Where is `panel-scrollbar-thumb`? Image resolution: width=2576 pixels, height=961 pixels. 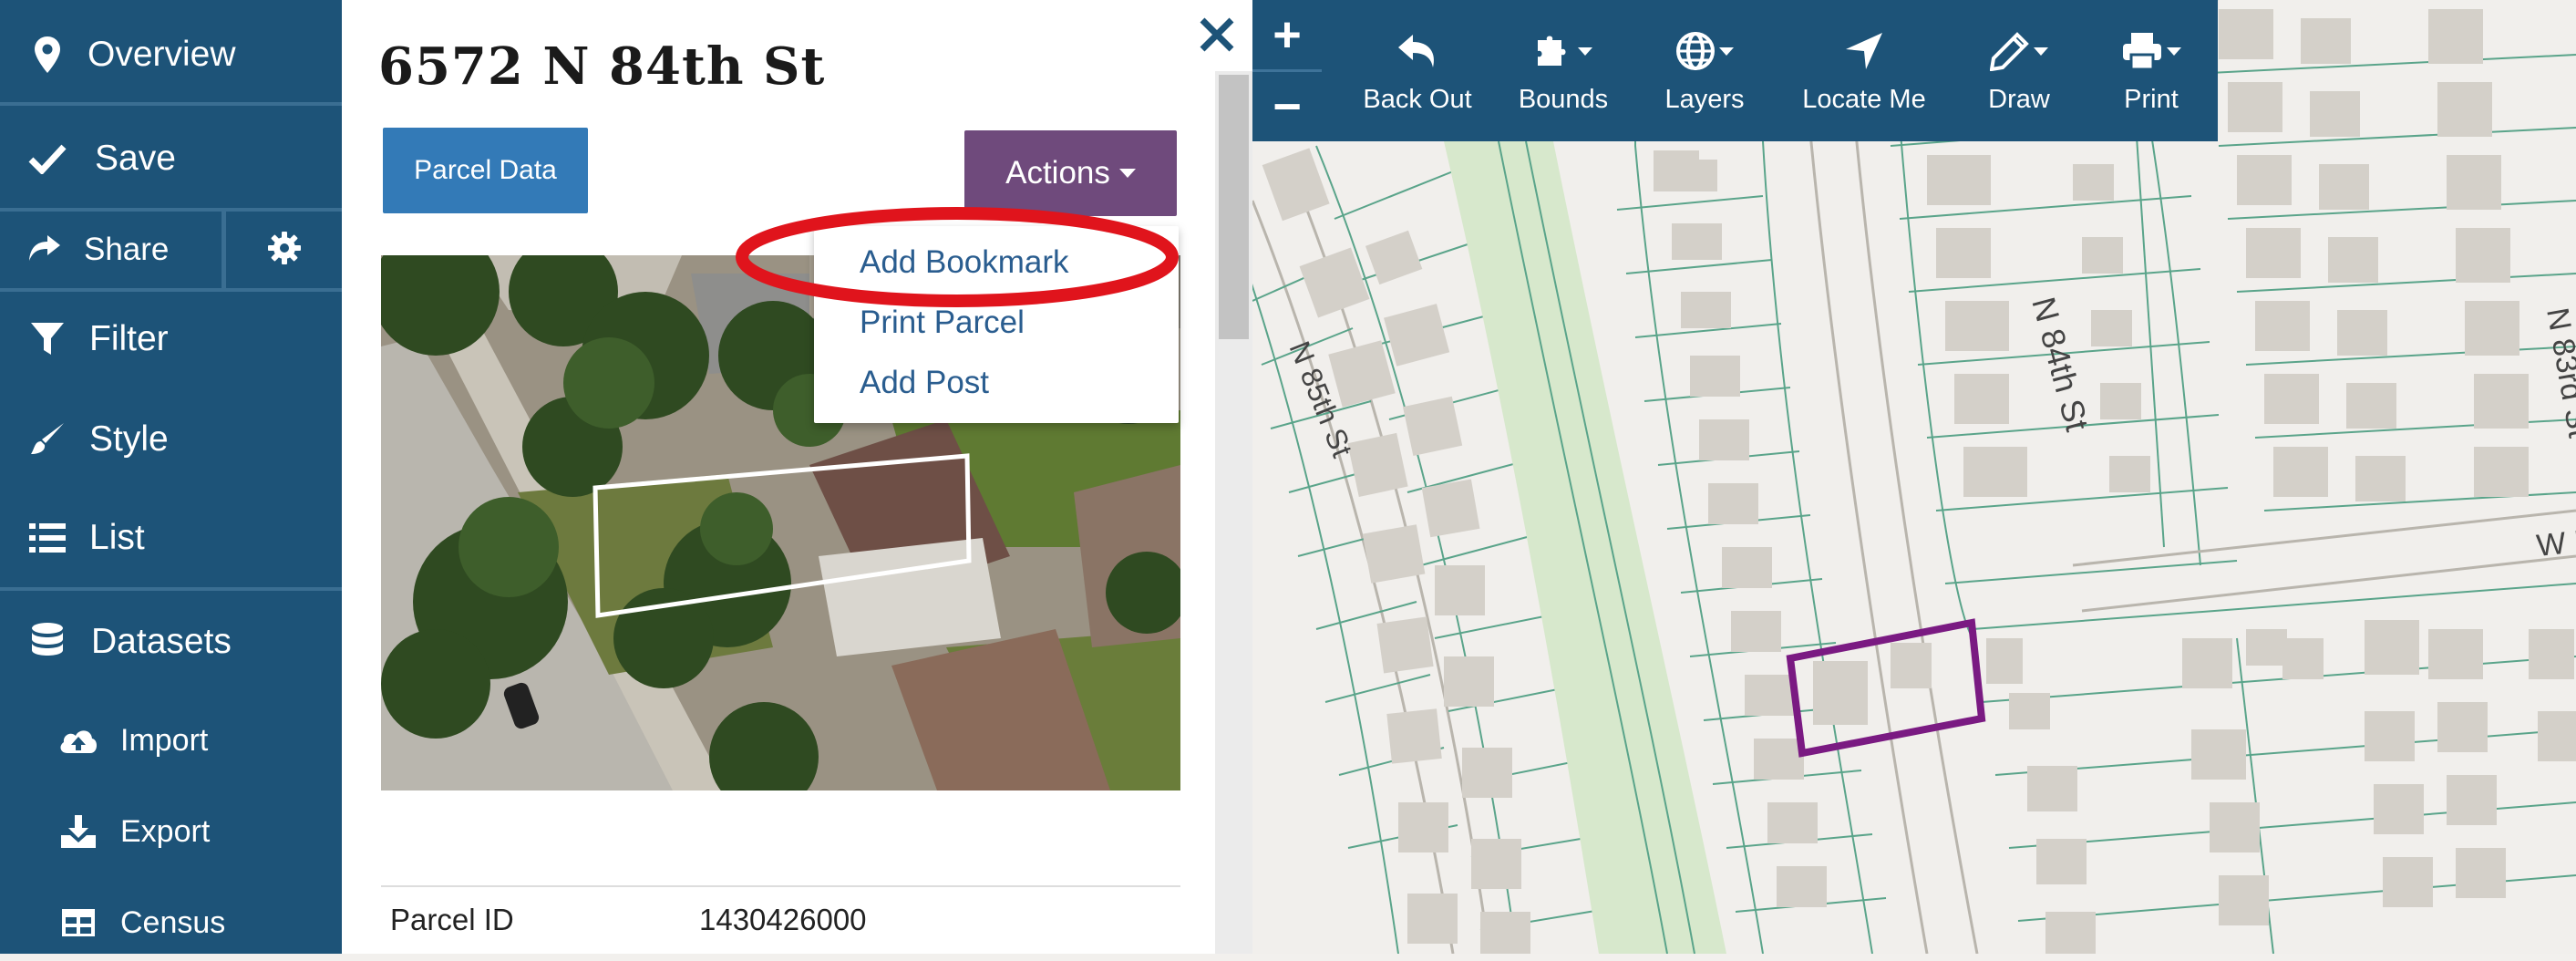
panel-scrollbar-thumb is located at coordinates (1234, 207).